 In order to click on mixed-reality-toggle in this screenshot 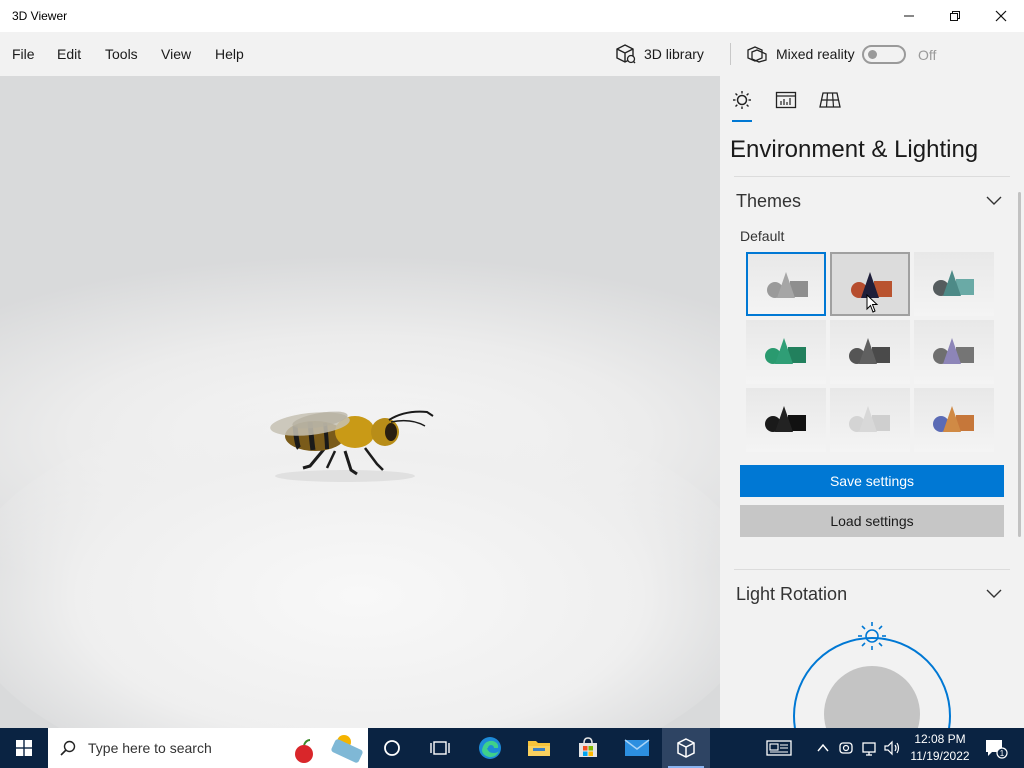, I will do `click(884, 54)`.